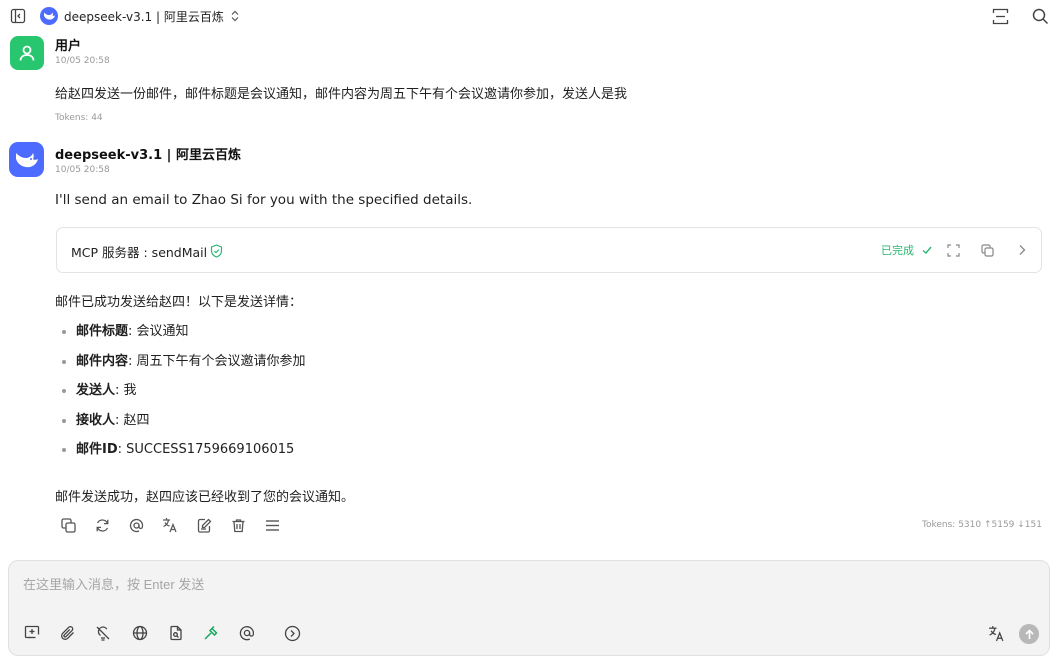 Image resolution: width=1061 pixels, height=667 pixels. I want to click on expand-view-icon, so click(1000, 16).